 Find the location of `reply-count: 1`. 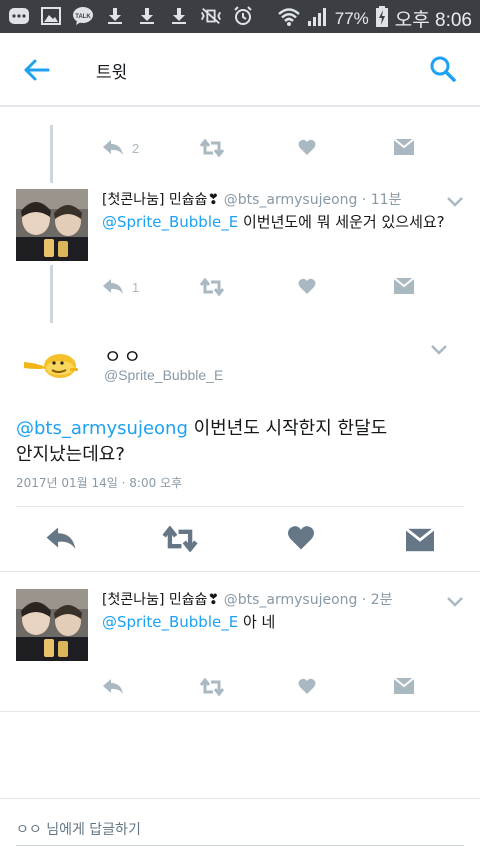

reply-count: 1 is located at coordinates (136, 287).